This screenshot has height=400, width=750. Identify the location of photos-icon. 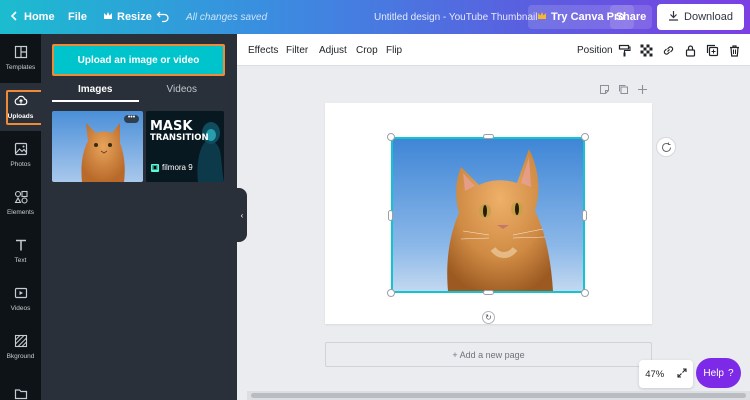
(21, 150).